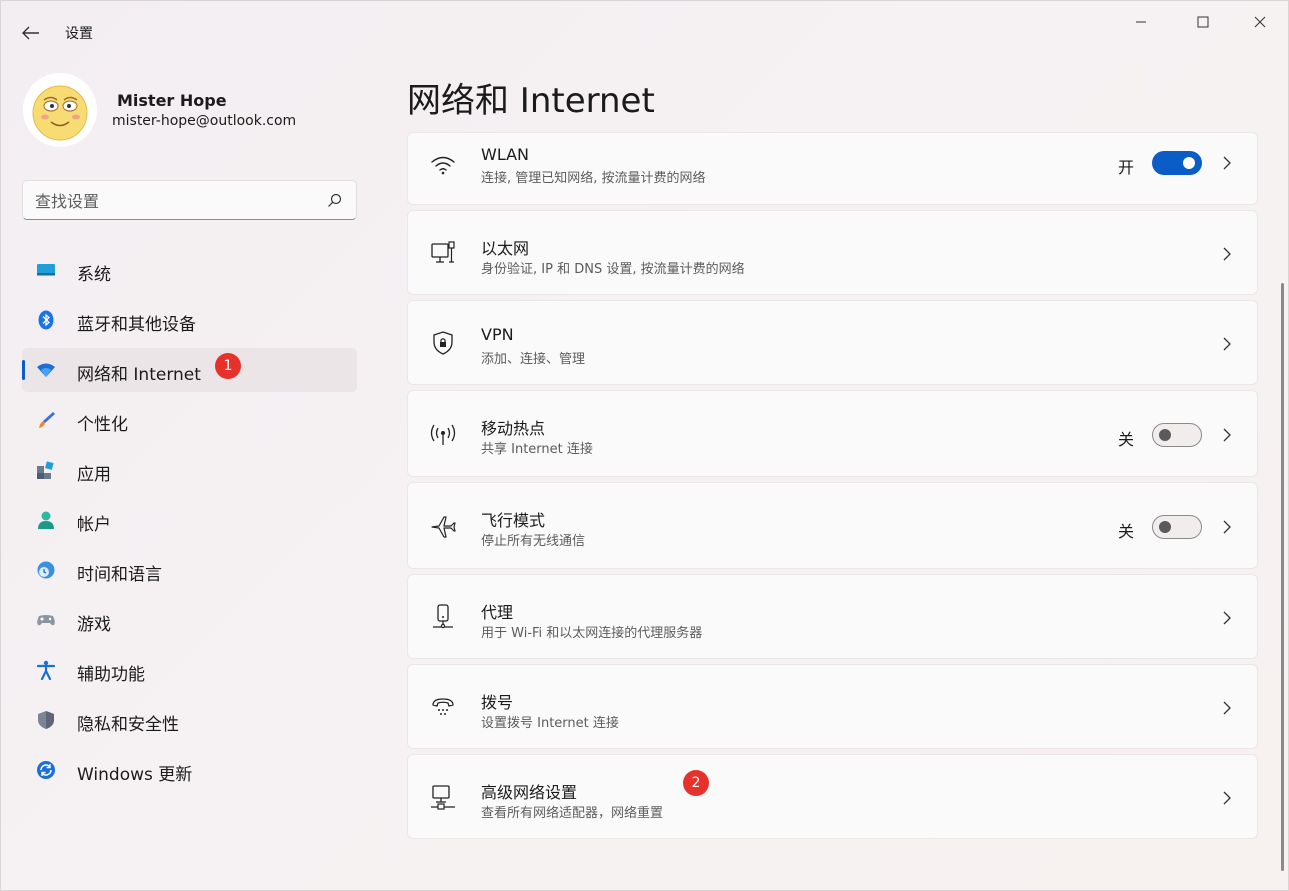 The height and width of the screenshot is (891, 1289). Describe the element at coordinates (832, 252) in the screenshot. I see `card-ethernet: 以太网 身份验证, IP 和 DNS 设置, 按流量计费的网络` at that location.